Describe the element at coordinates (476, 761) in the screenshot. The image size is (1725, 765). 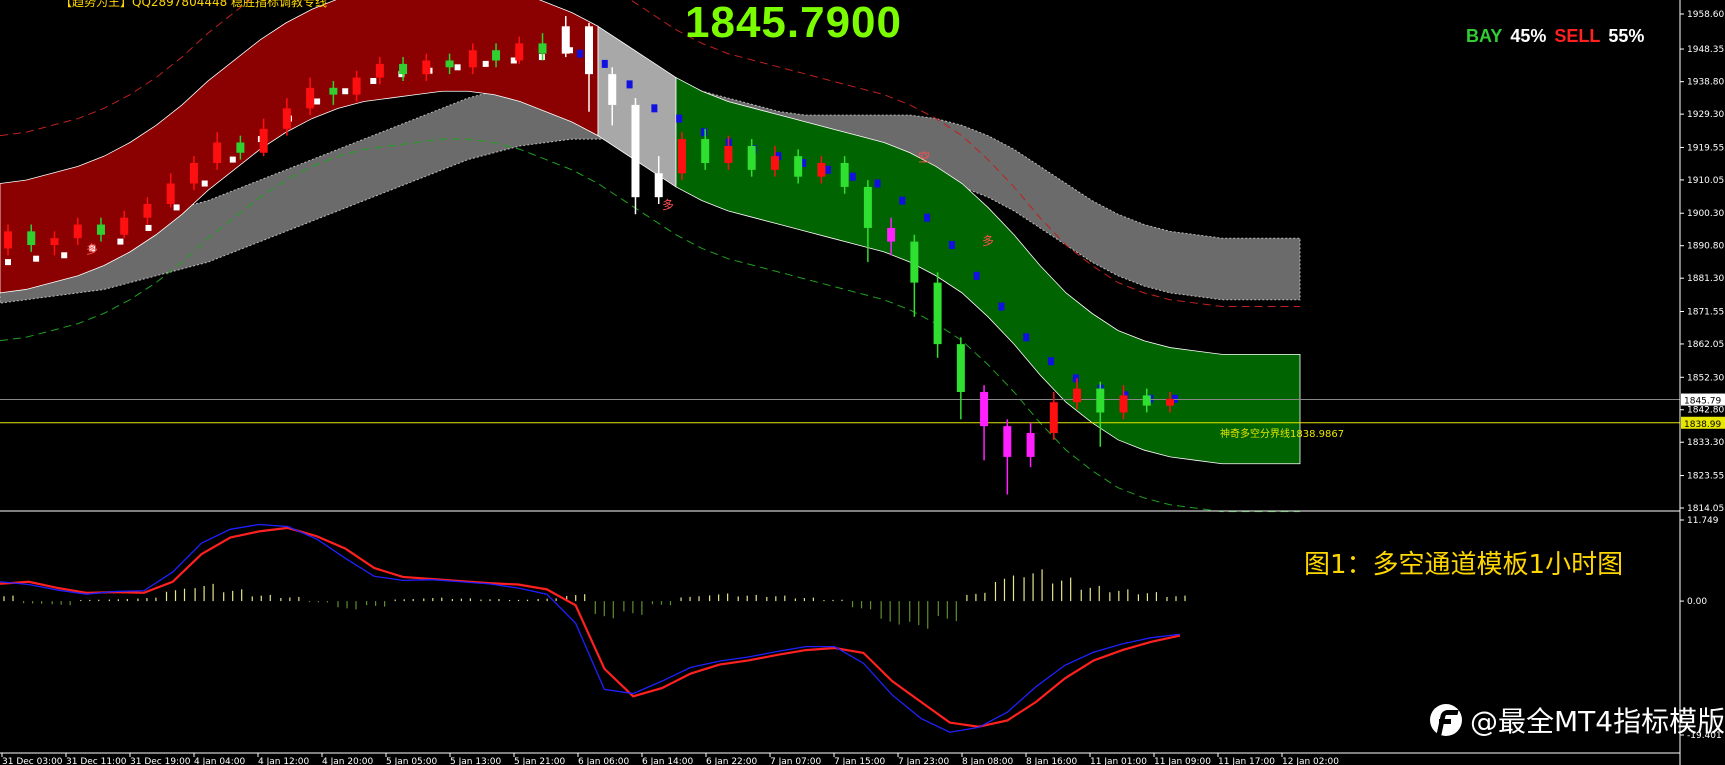
I see `x-tick-label: 5 Jan 13:00` at that location.